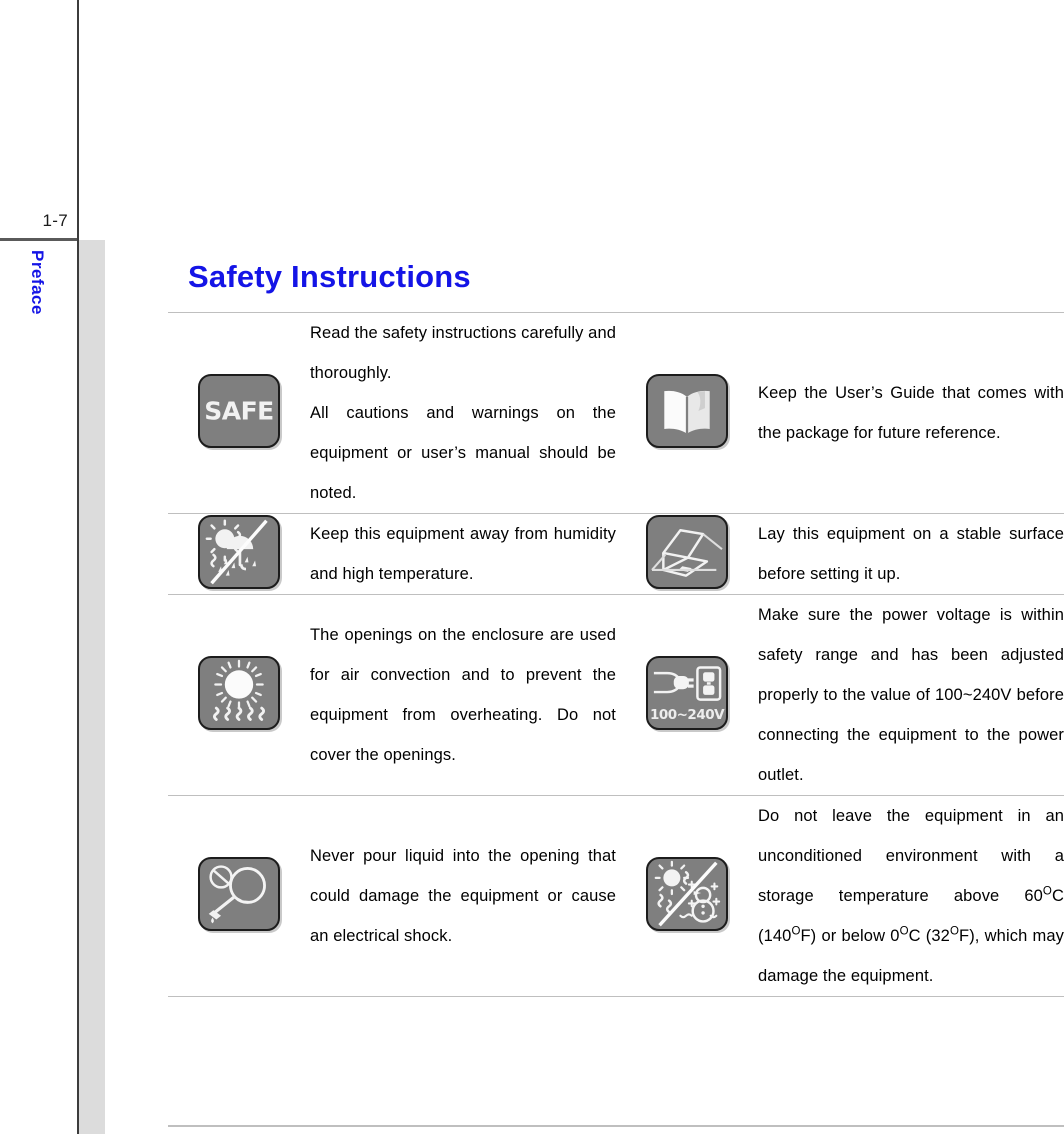  I want to click on icon-cell: SAFE, so click(239, 413).